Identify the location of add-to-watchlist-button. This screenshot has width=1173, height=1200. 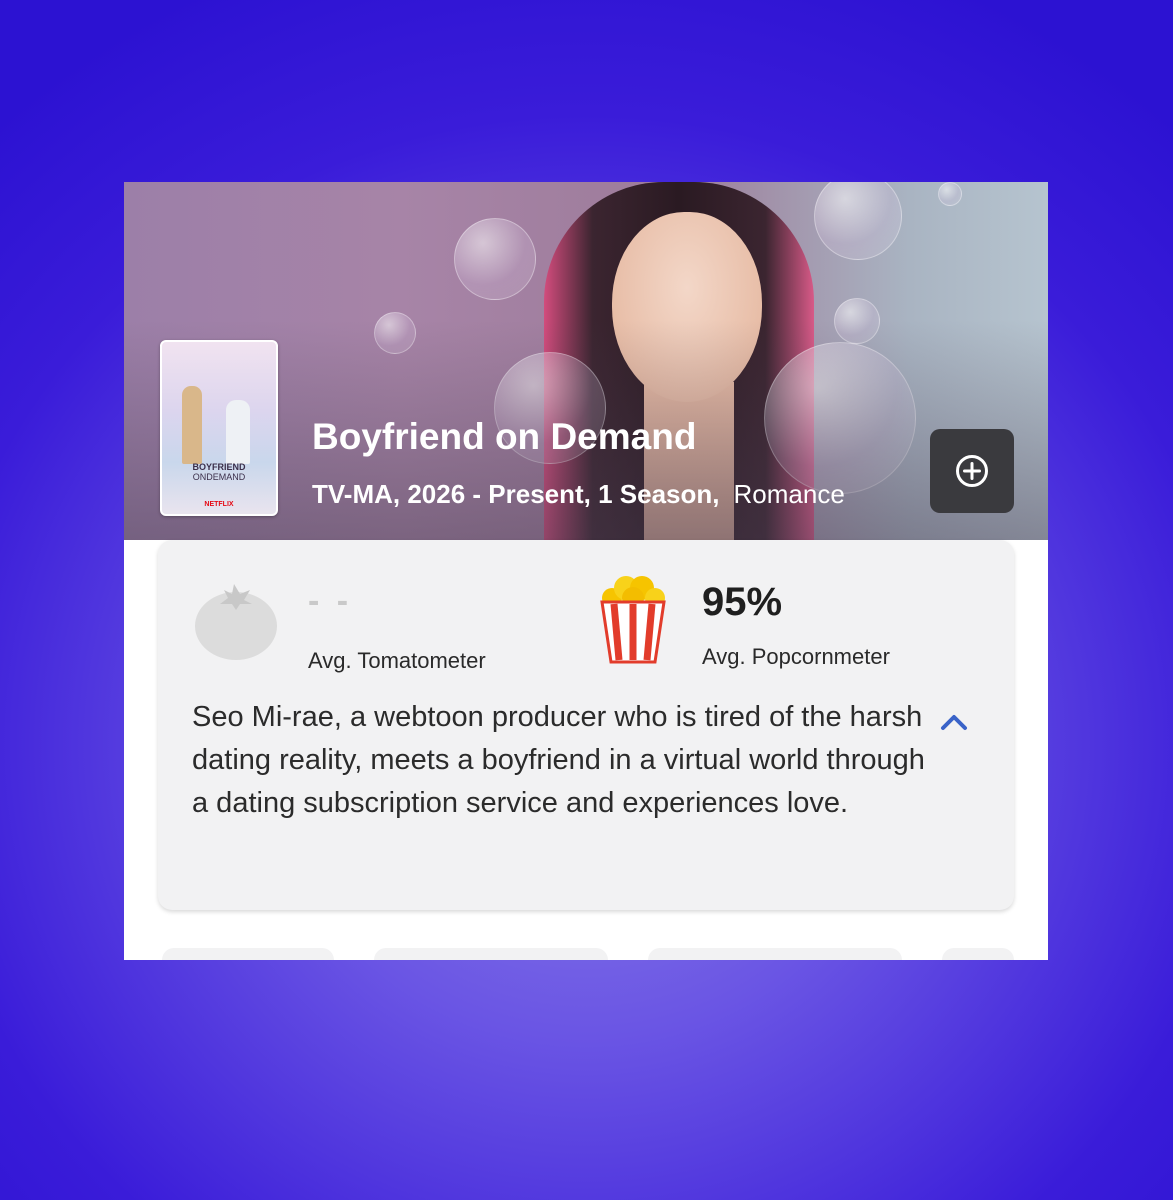
(972, 471).